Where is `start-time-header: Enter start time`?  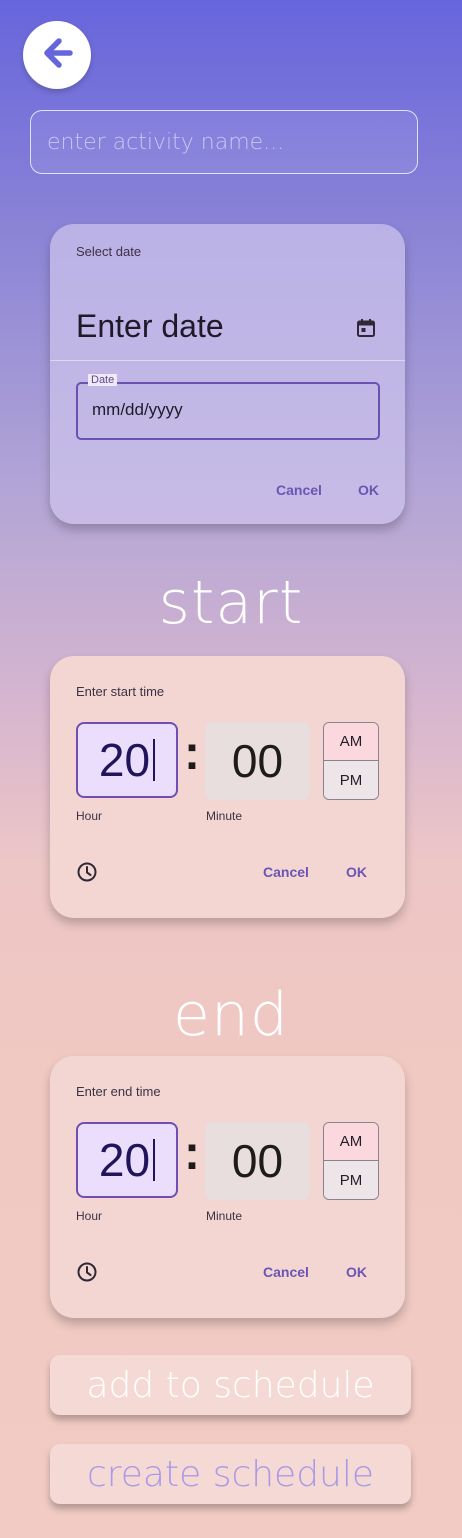 start-time-header: Enter start time is located at coordinates (120, 691).